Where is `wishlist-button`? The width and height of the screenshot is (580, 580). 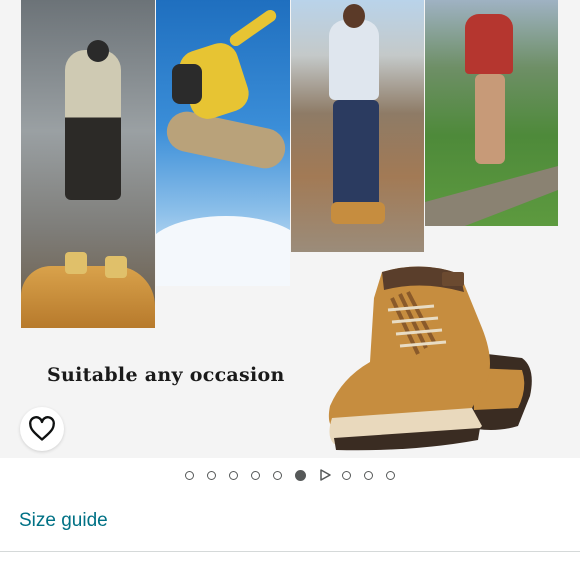 wishlist-button is located at coordinates (42, 429).